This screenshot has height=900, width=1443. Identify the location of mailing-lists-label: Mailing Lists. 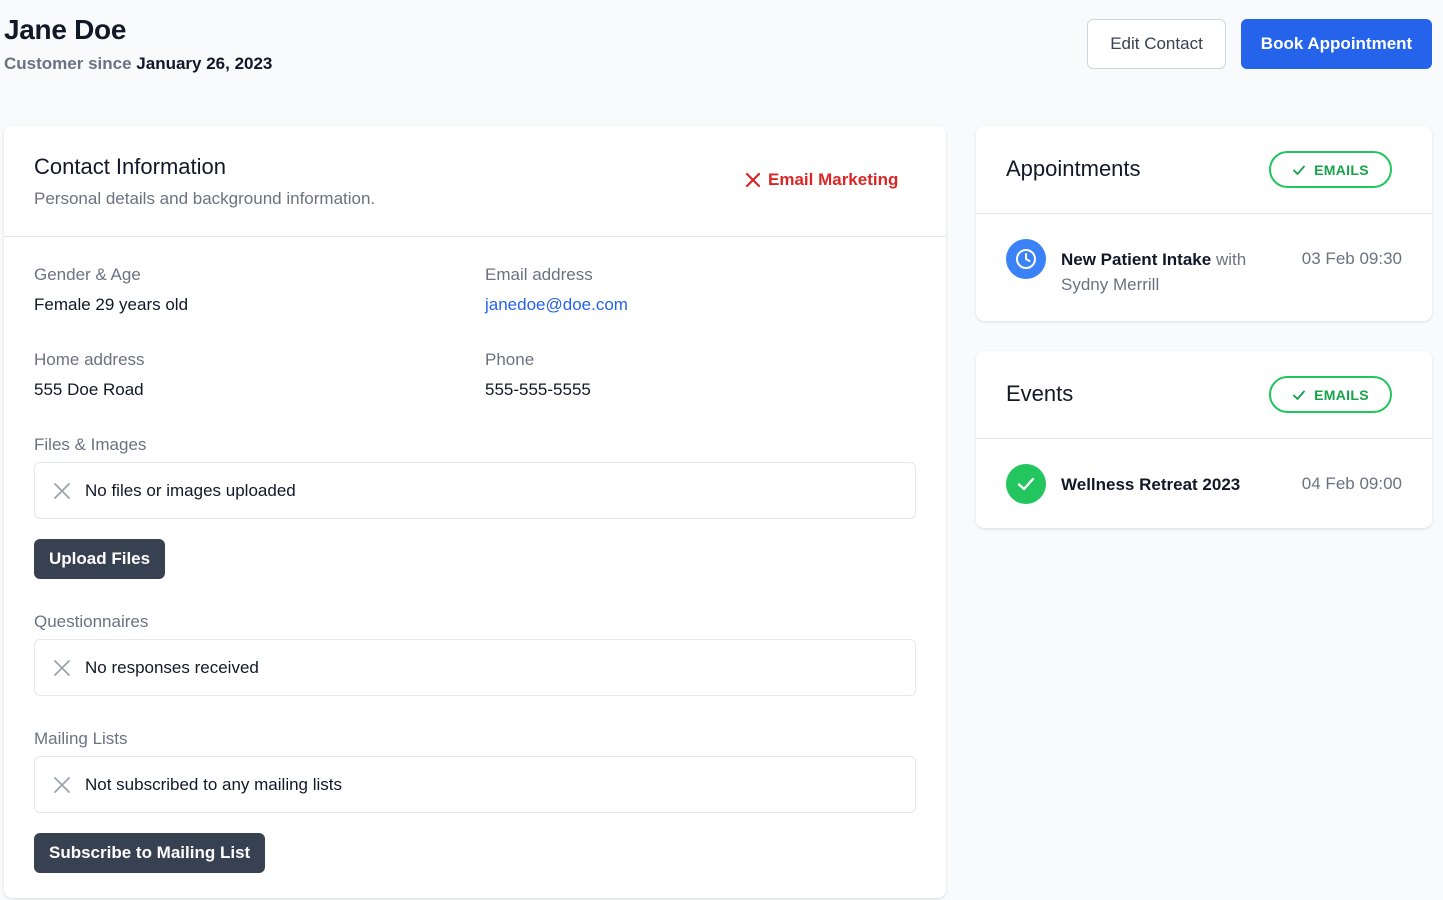
(81, 738).